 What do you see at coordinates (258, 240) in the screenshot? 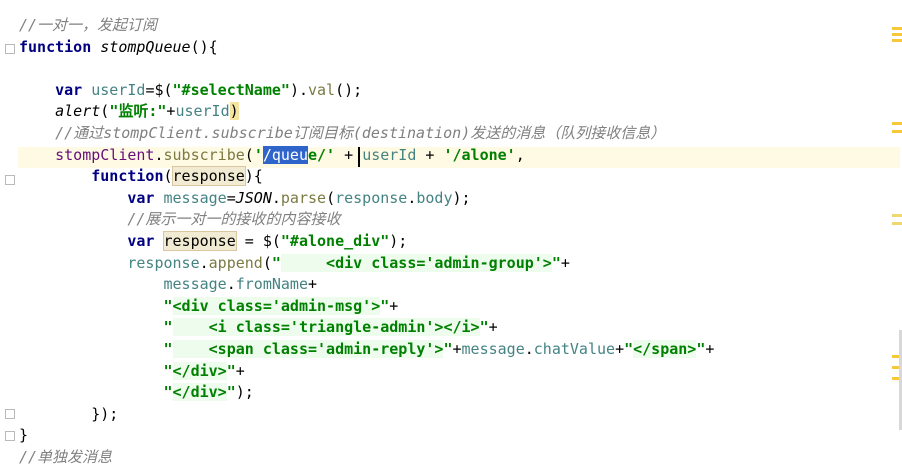
I see `code-token: = $(` at bounding box center [258, 240].